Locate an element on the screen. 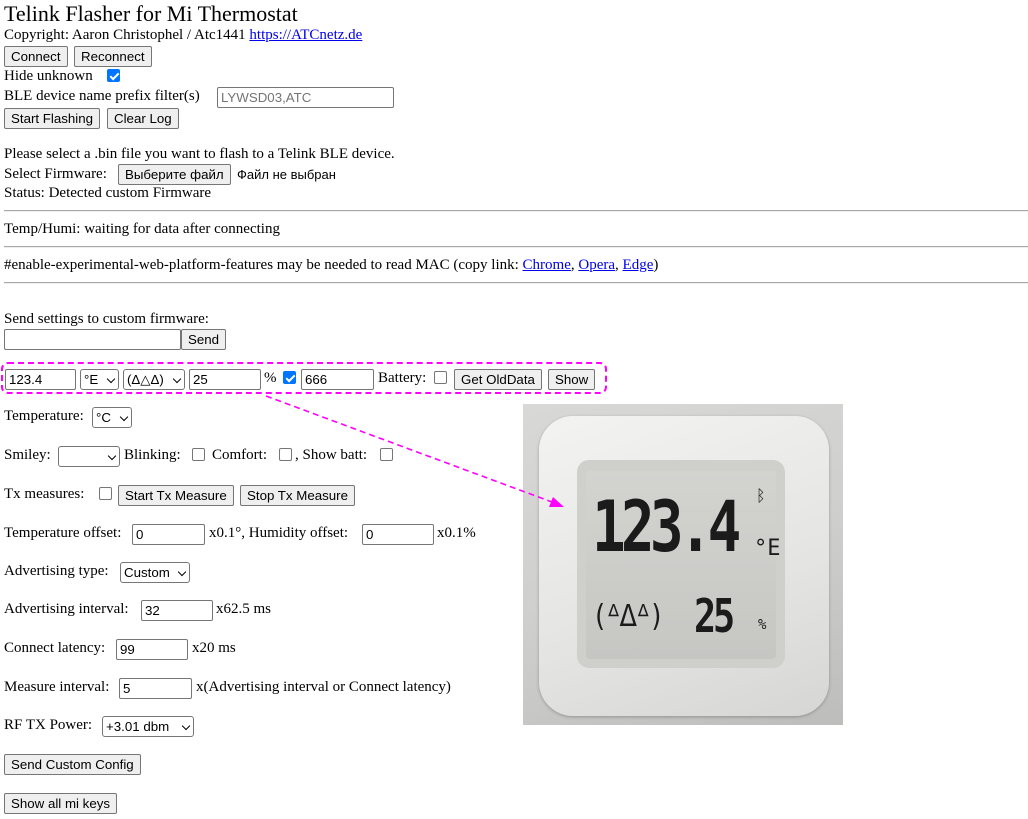 The width and height of the screenshot is (1028, 819). temperature-value-input: 123.4 is located at coordinates (40, 379).